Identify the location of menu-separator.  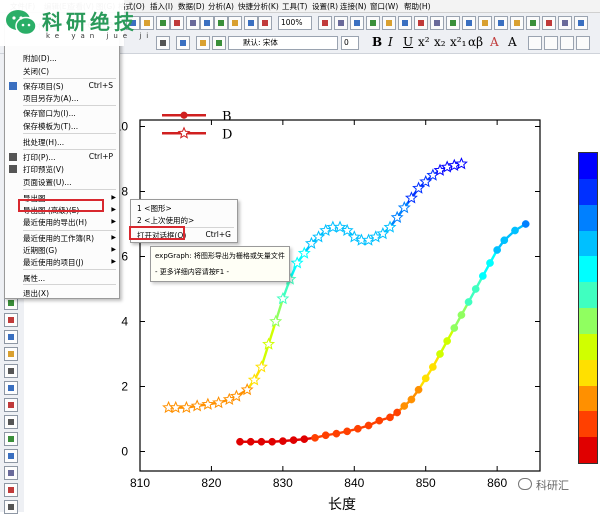
(69, 284).